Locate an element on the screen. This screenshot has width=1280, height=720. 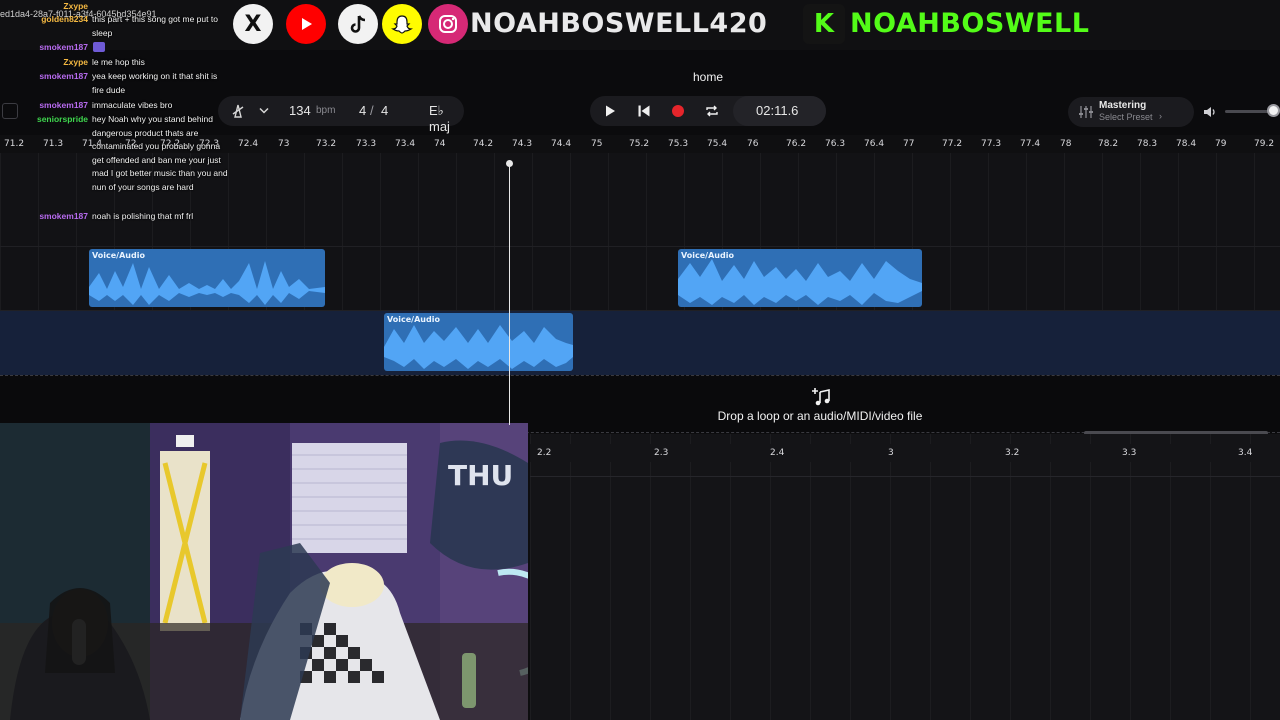
key-selector: E♭ maj is located at coordinates (446, 118).